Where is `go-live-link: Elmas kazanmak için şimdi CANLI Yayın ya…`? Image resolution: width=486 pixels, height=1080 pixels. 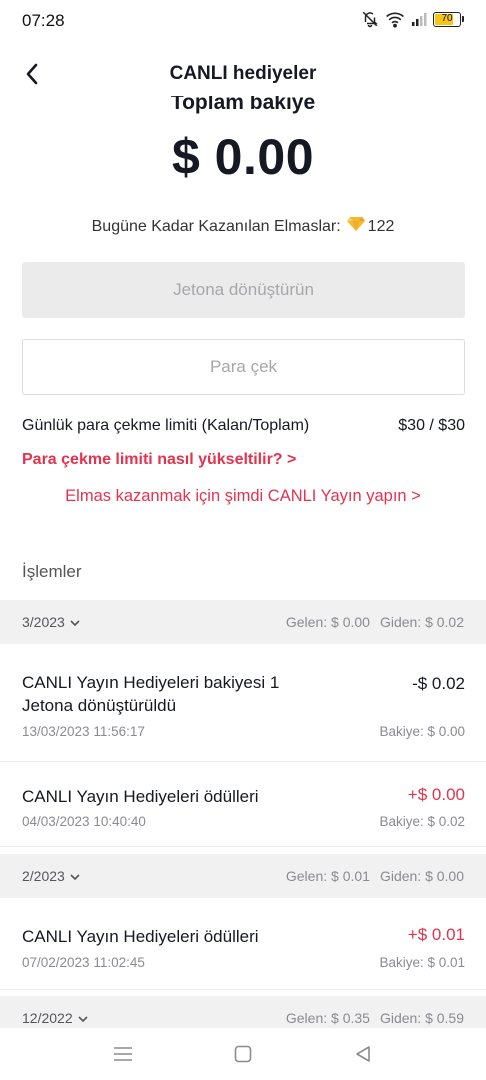 go-live-link: Elmas kazanmak için şimdi CANLI Yayın ya… is located at coordinates (243, 496).